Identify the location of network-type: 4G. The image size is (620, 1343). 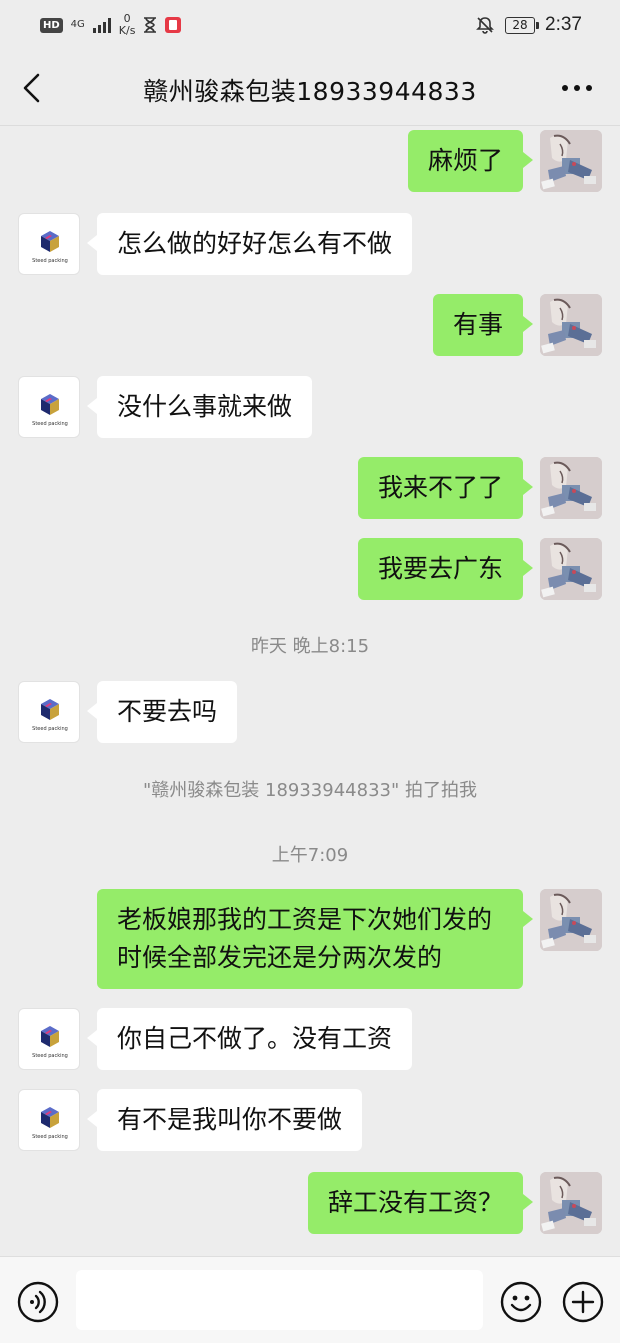
(77, 24).